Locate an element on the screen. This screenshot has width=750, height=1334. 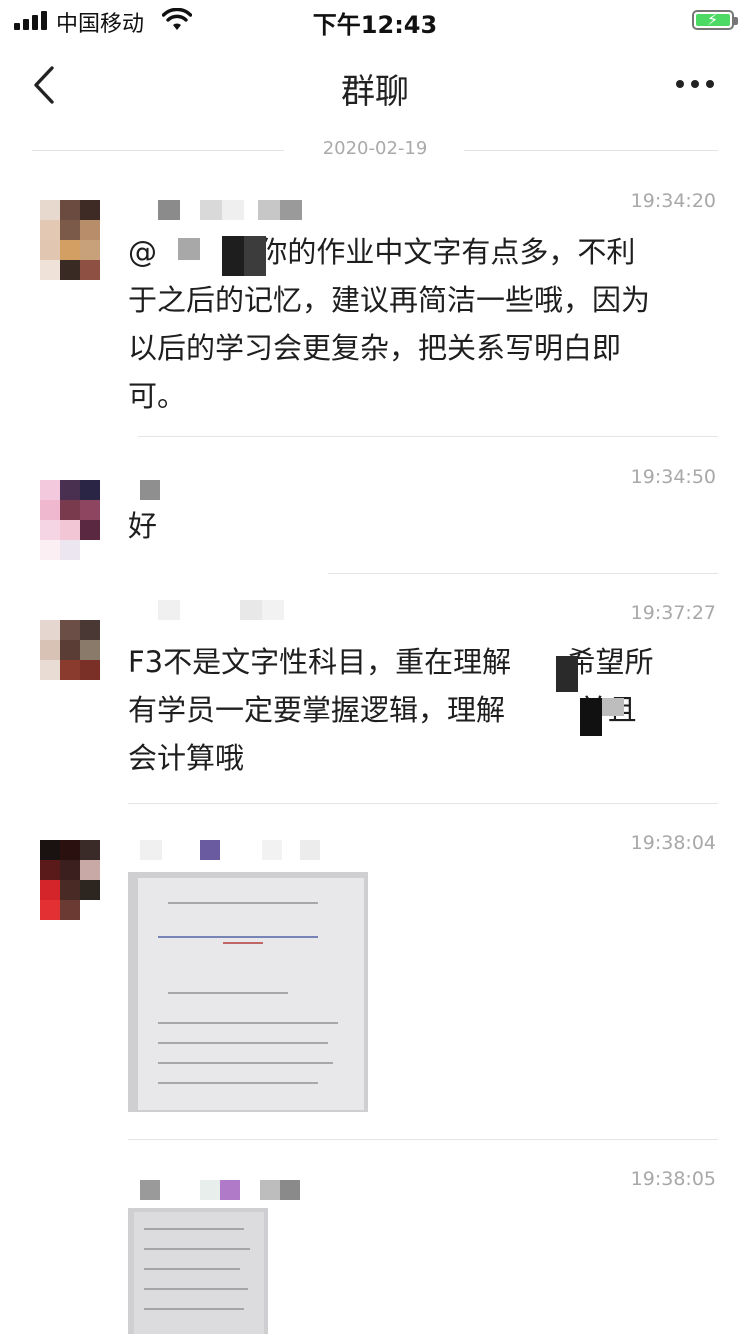
nav-bar: 群聊 is located at coordinates (375, 84).